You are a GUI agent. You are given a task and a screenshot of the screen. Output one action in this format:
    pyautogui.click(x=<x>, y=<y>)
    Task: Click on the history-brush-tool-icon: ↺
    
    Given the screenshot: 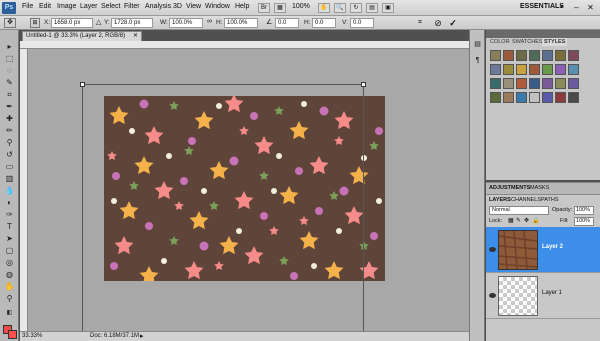 What is the action you would take?
    pyautogui.click(x=9, y=155)
    